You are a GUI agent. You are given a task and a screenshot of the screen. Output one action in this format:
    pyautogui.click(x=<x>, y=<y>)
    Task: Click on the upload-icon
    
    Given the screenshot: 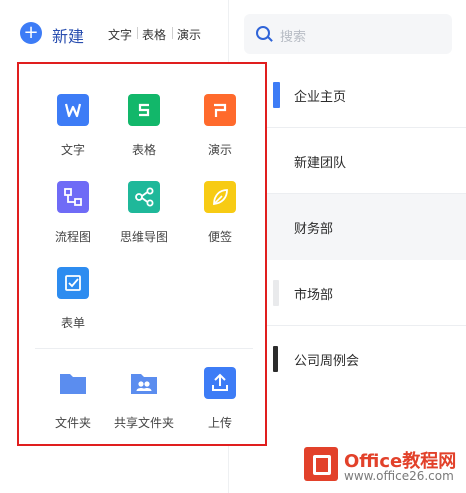 What is the action you would take?
    pyautogui.click(x=220, y=383)
    